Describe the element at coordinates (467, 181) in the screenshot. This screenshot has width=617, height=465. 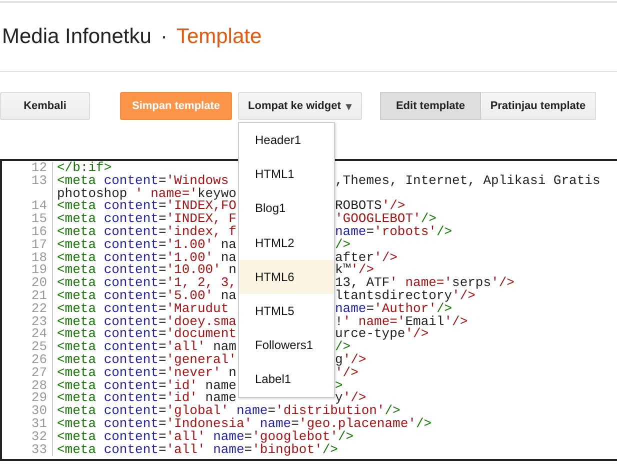
I see `code-text: ,Themes, Internet, Aplikasi Gratis` at that location.